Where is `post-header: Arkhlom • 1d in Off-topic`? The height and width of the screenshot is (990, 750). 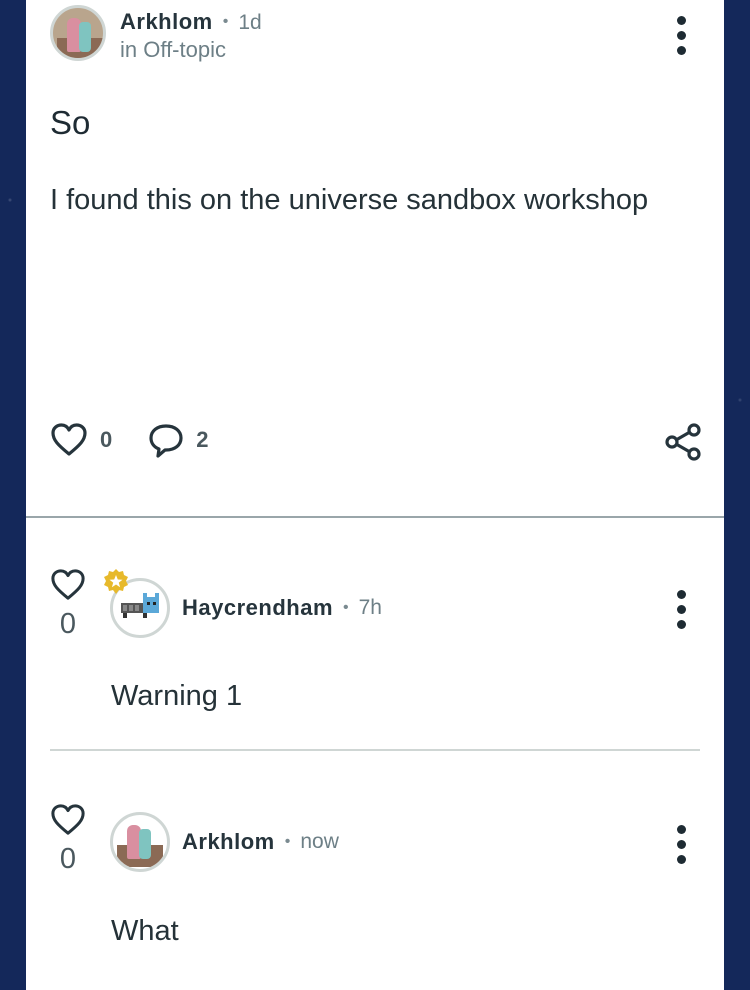
post-header: Arkhlom • 1d in Off-topic is located at coordinates (156, 33).